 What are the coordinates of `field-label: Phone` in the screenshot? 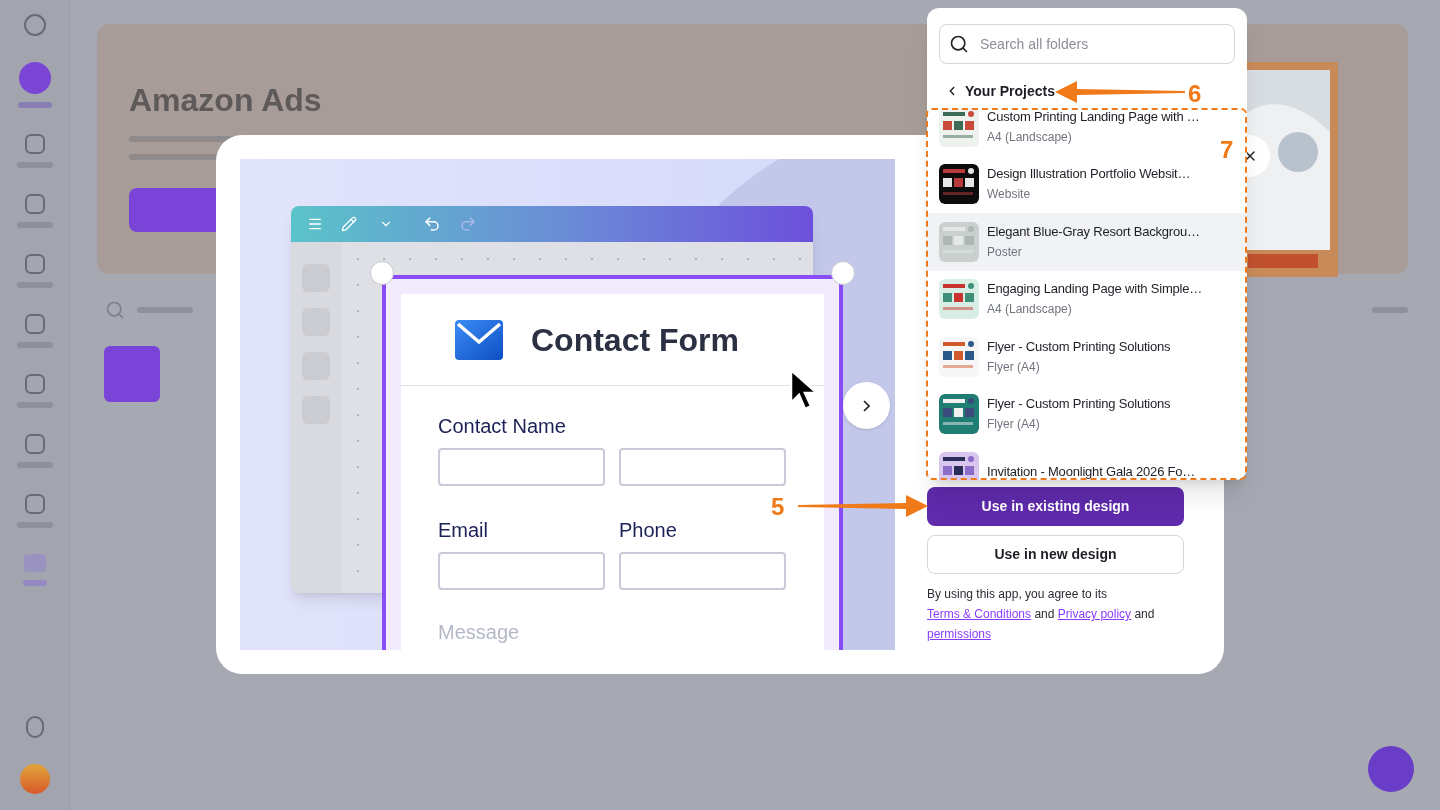 It's located at (648, 530).